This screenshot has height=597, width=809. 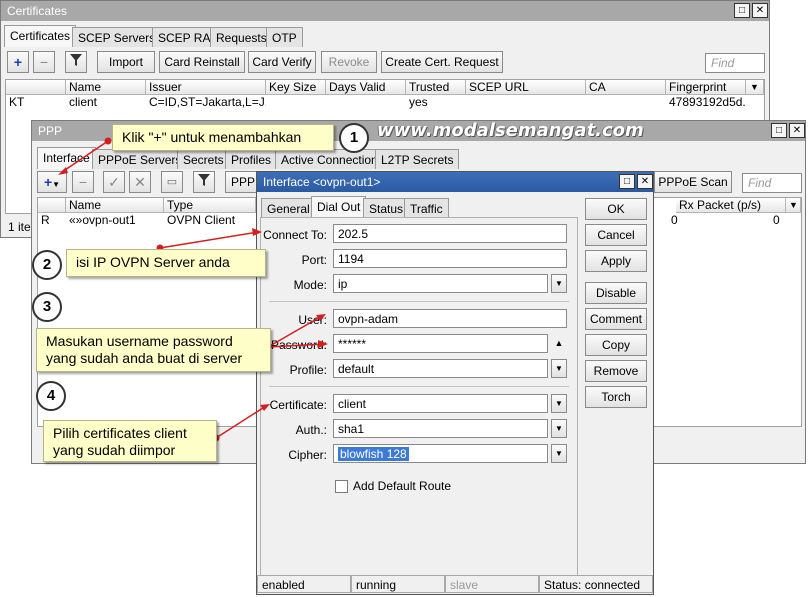 I want to click on step-4-badge: 4, so click(x=51, y=396).